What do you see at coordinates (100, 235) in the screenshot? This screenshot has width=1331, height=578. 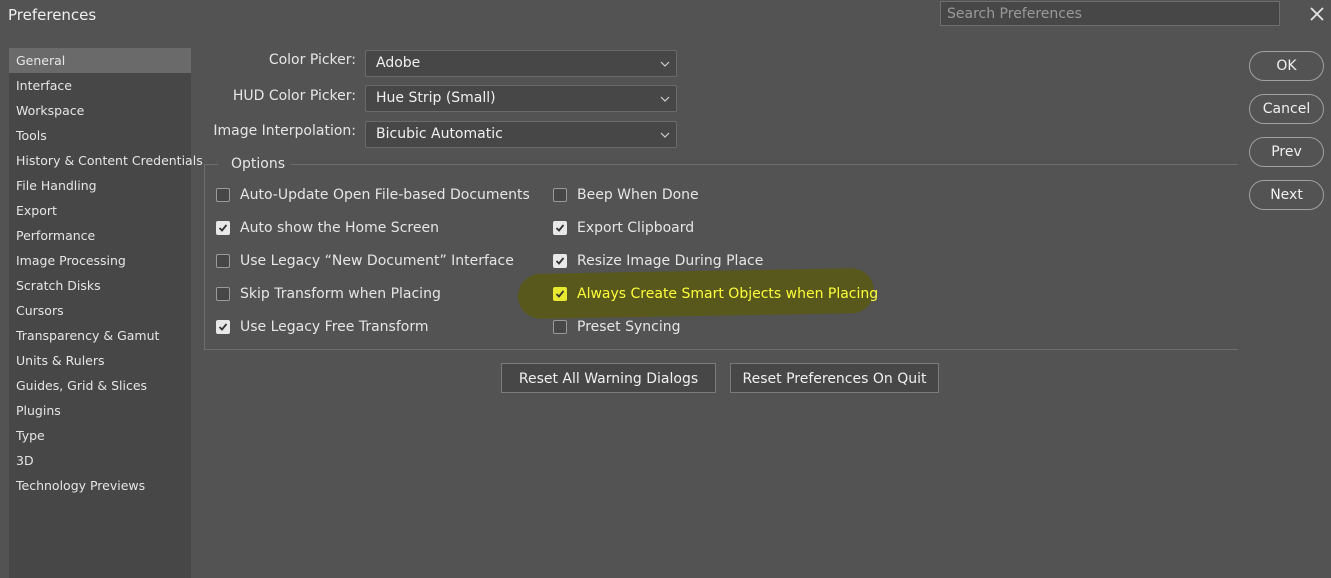 I see `sidebar-item-performance: Performance` at bounding box center [100, 235].